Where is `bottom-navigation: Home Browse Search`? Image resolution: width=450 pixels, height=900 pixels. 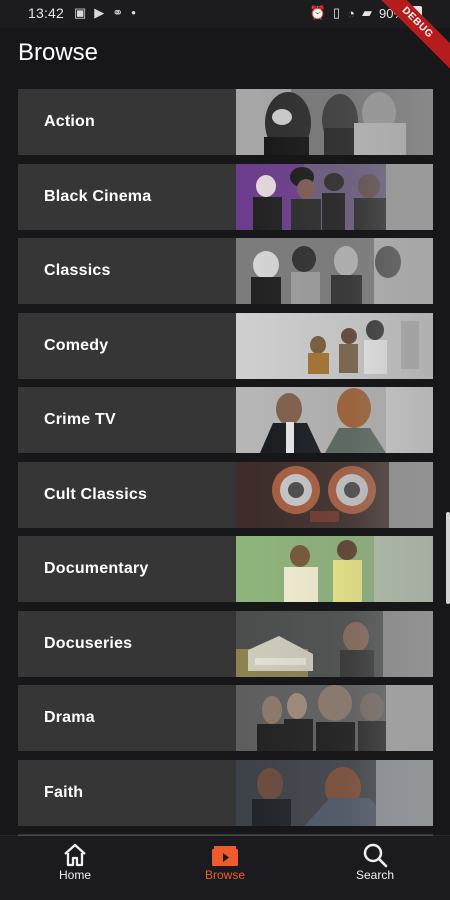
bottom-navigation: Home Browse Search is located at coordinates (225, 868).